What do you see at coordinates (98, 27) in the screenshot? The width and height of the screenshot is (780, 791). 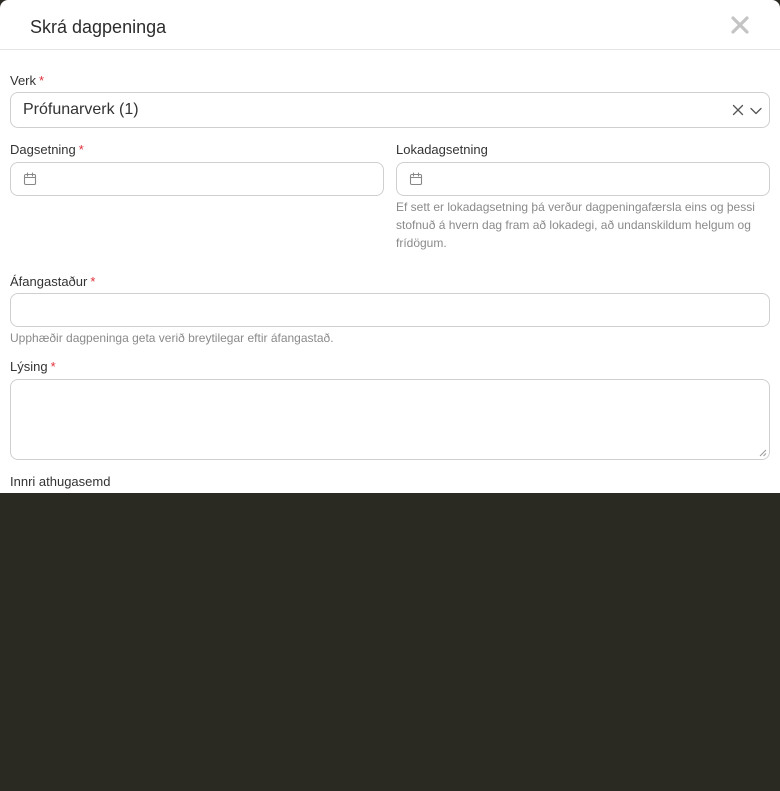 I see `modal-title: Skrá dagpeninga` at bounding box center [98, 27].